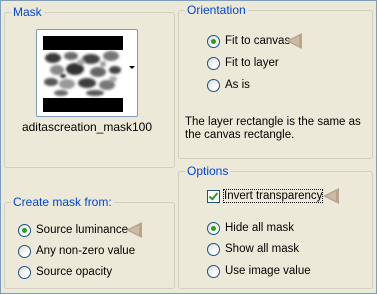 Image resolution: width=377 pixels, height=294 pixels. I want to click on any-non-zero-value-radio: Any non-zero value, so click(76, 251).